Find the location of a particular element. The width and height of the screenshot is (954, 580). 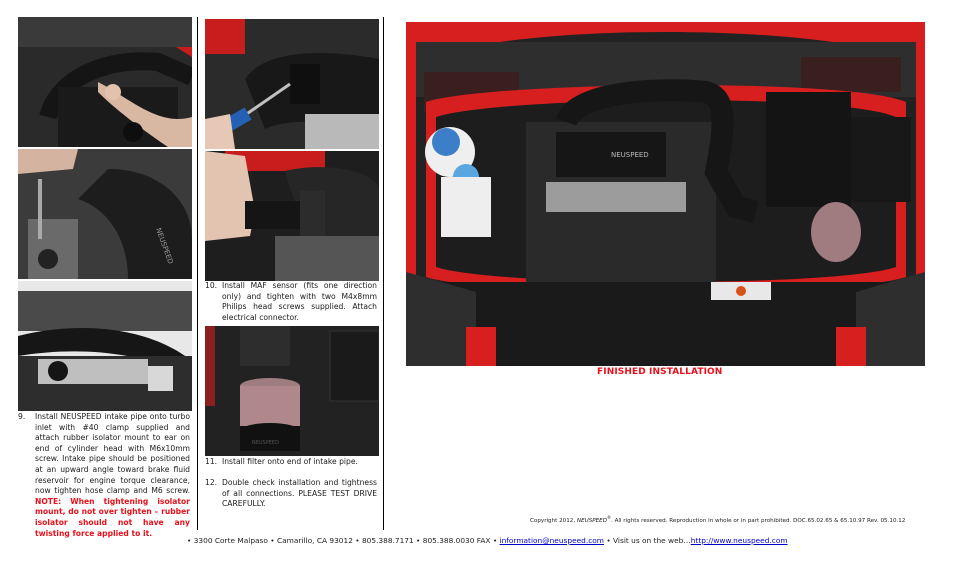

finished-installation-caption: FINISHED INSTALLATION is located at coordinates (660, 372).